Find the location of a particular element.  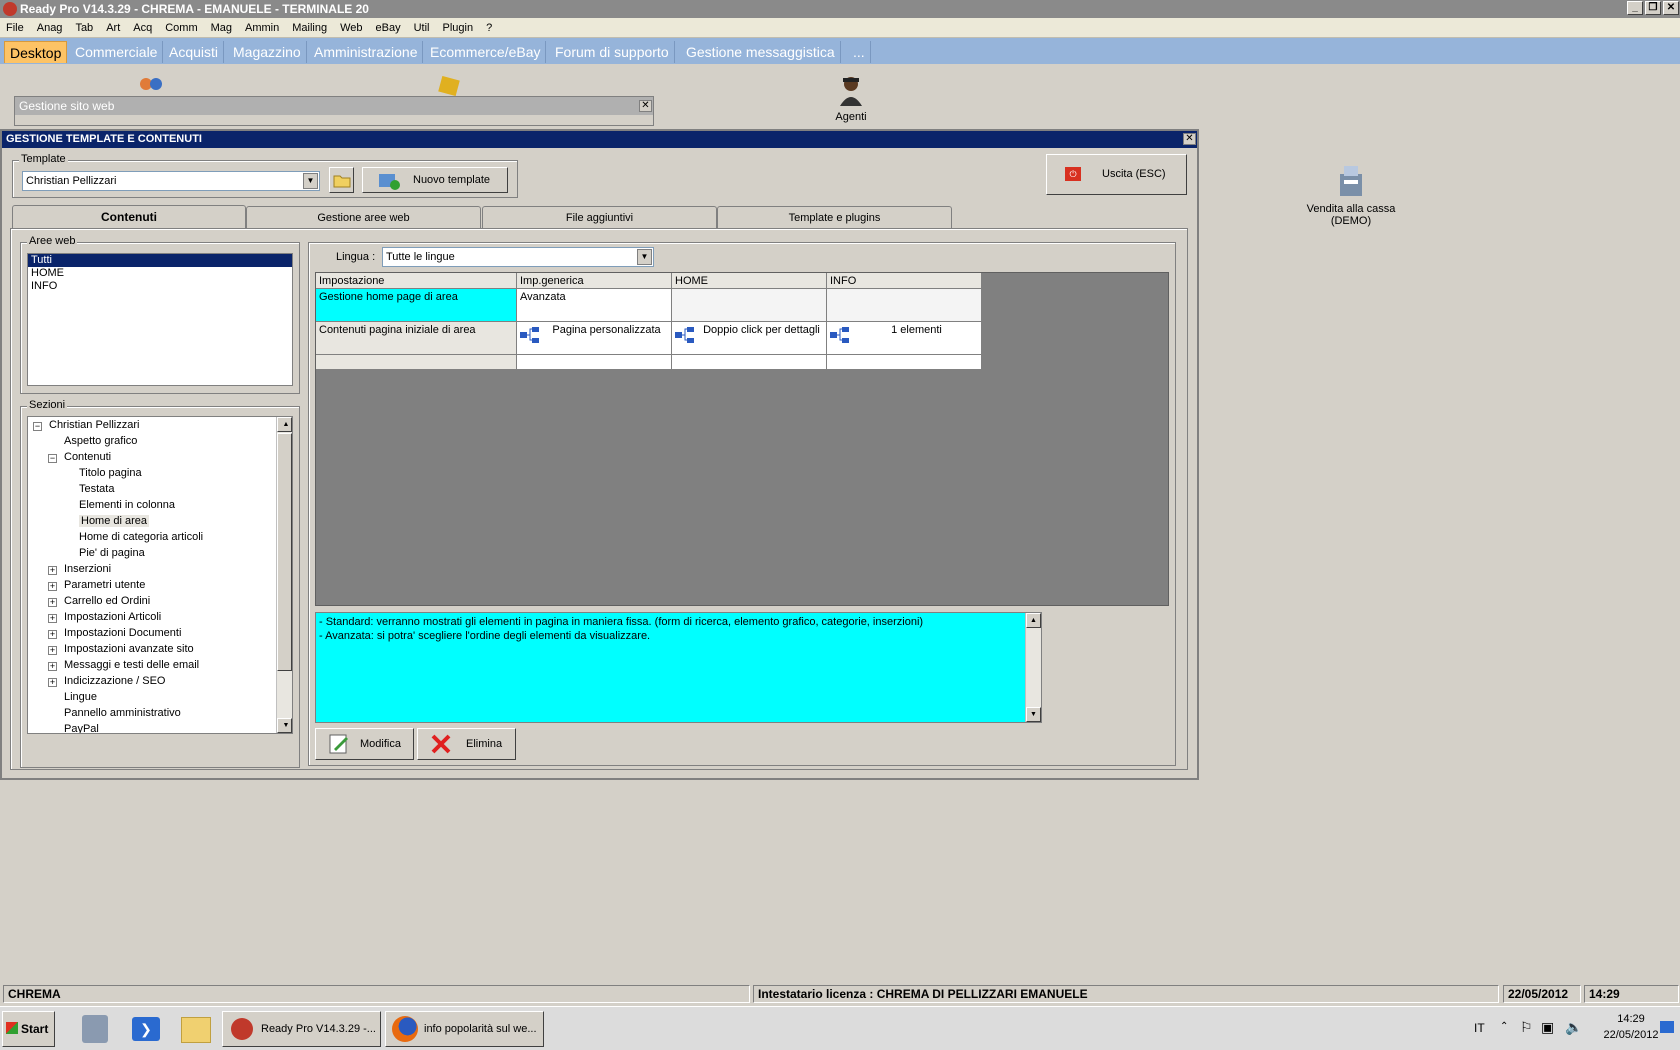

tab-commerciale: Commerciale is located at coordinates (117, 52).